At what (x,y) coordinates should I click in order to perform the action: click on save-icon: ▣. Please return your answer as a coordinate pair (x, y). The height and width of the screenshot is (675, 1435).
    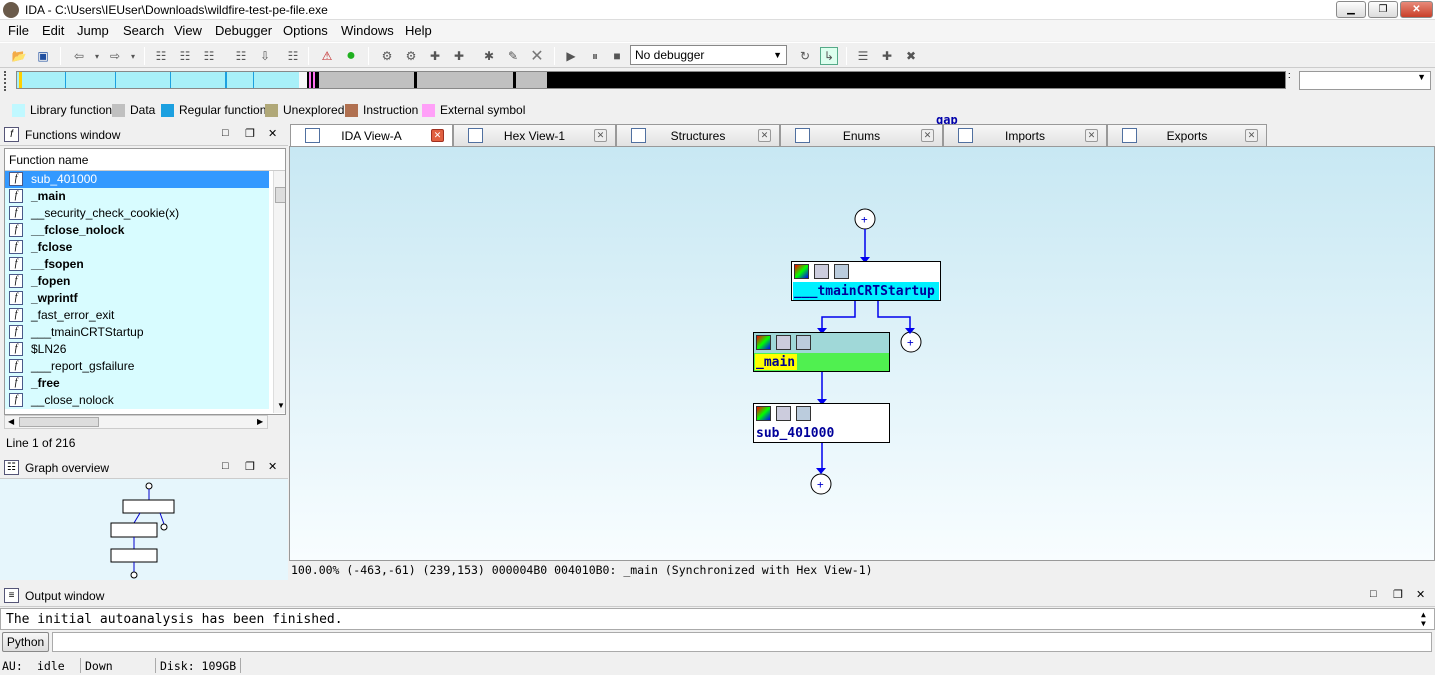
    Looking at the image, I should click on (43, 56).